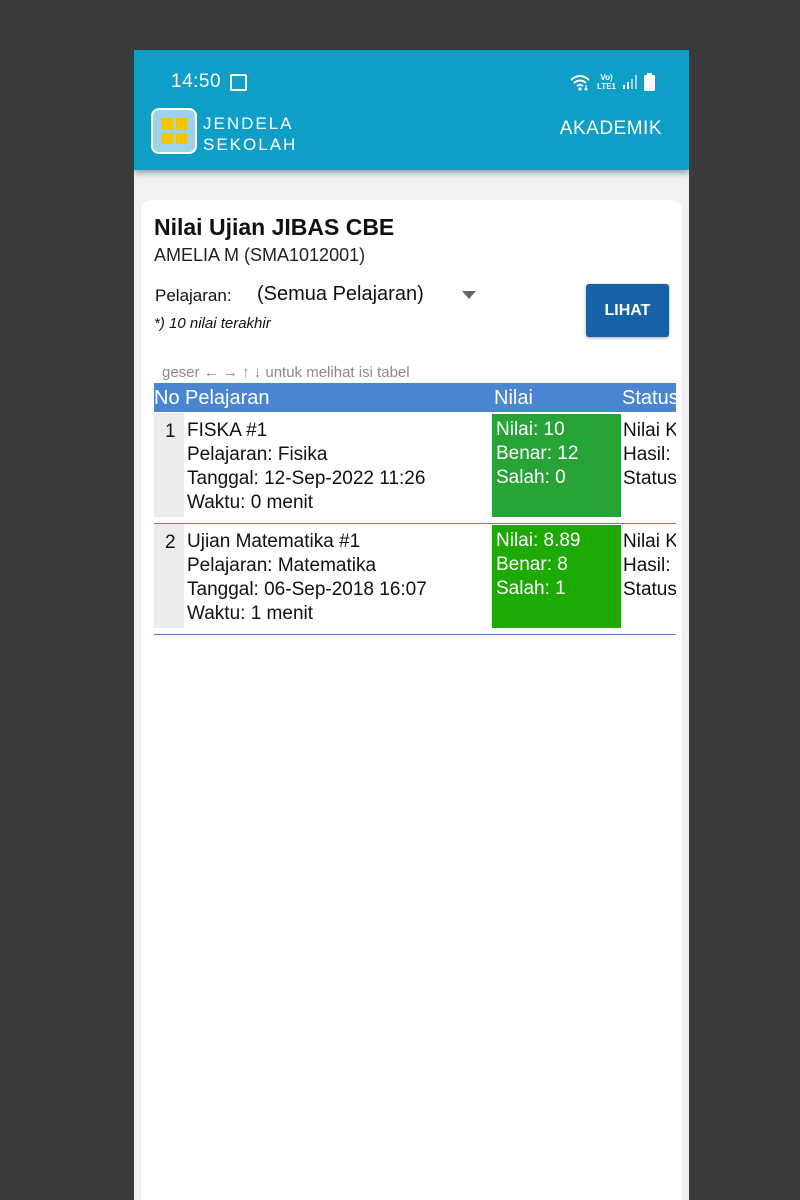  Describe the element at coordinates (531, 477) in the screenshot. I see `wrong-count: Salah: 0` at that location.